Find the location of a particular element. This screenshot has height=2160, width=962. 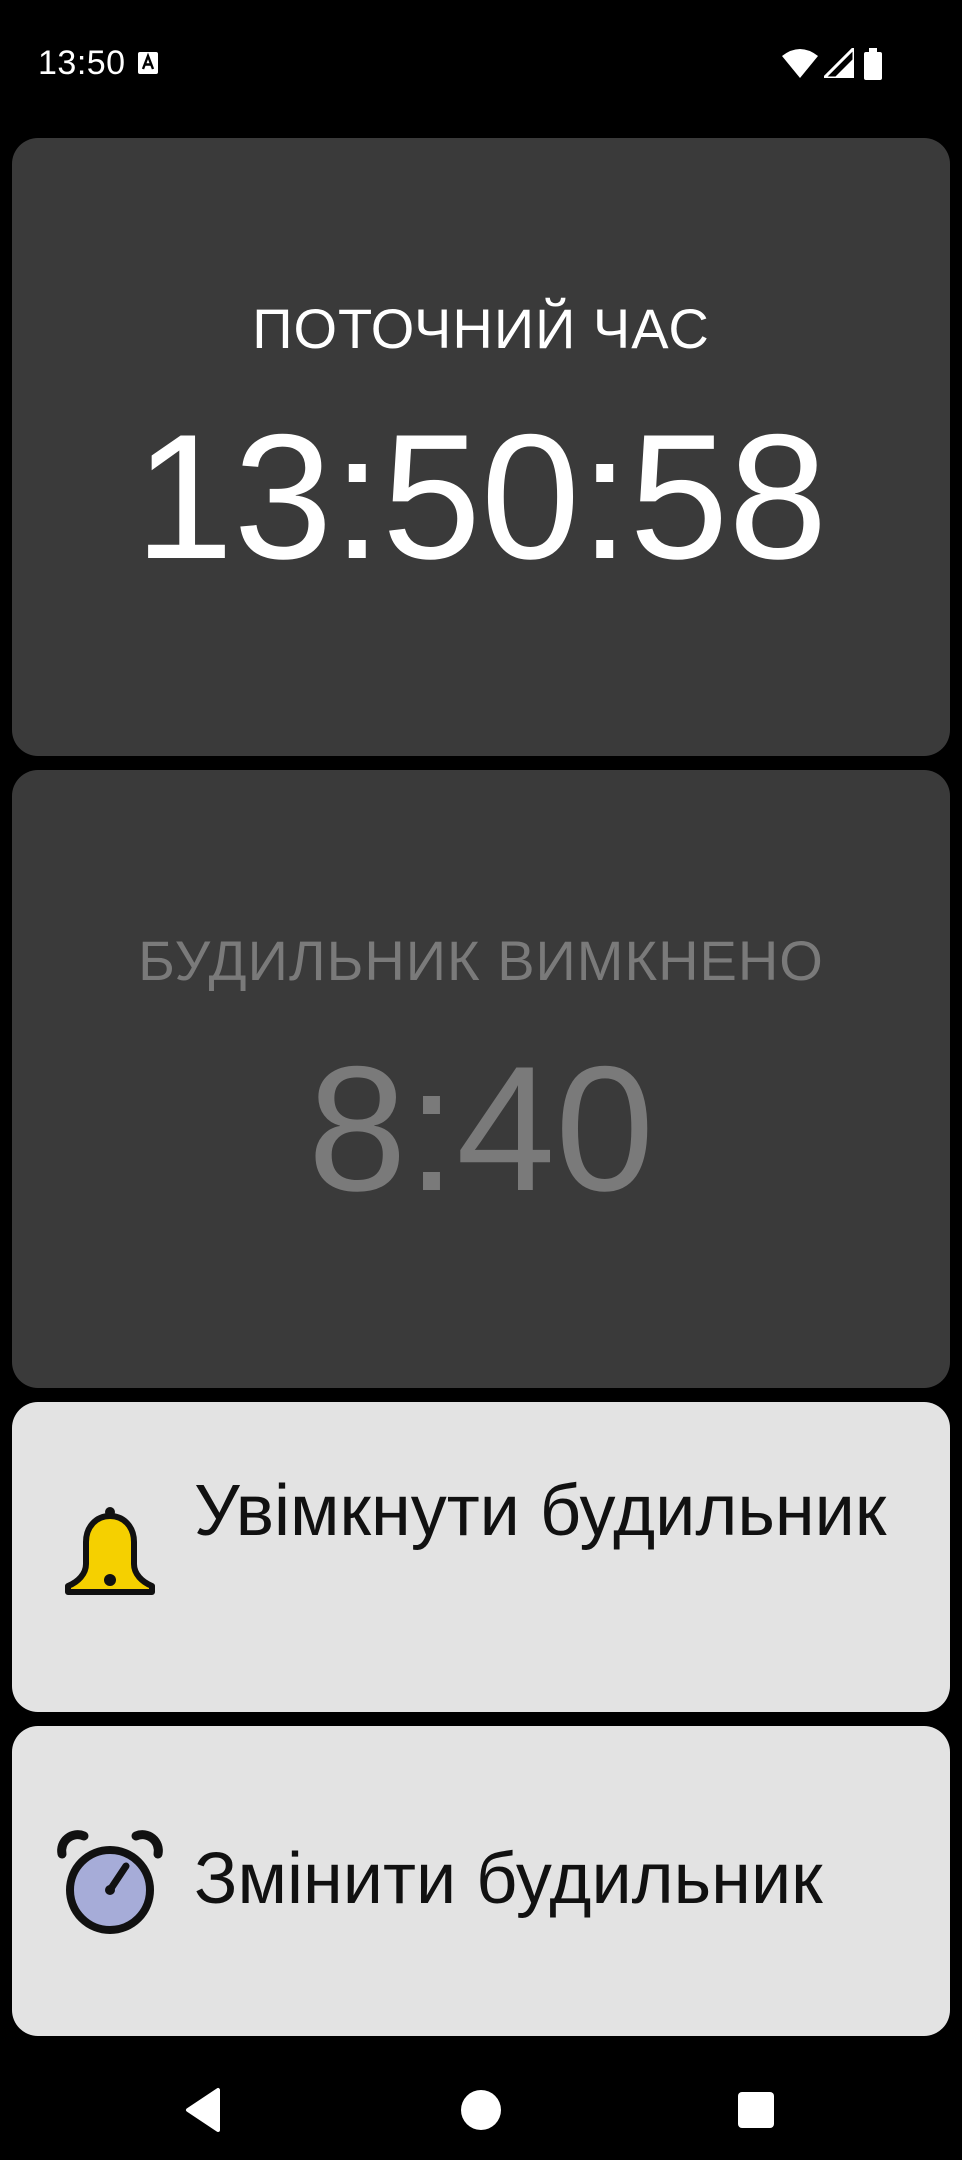

alarm-clock-icon is located at coordinates (110, 1882).